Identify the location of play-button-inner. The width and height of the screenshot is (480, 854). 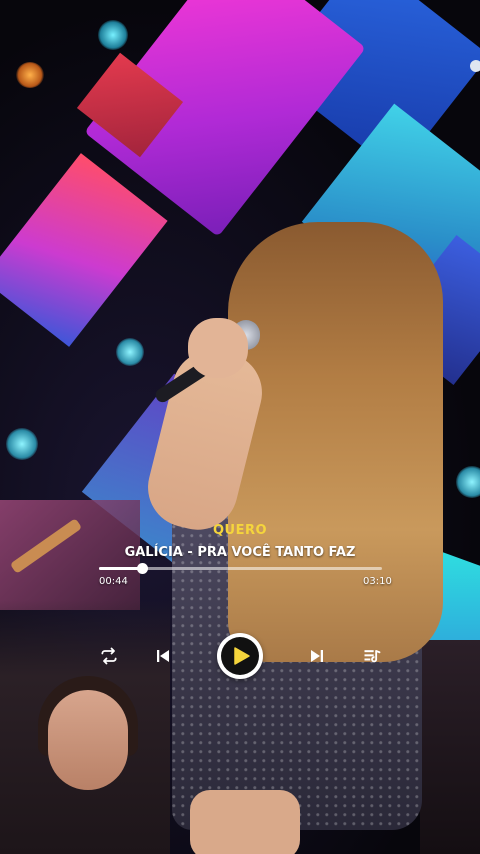
(240, 656).